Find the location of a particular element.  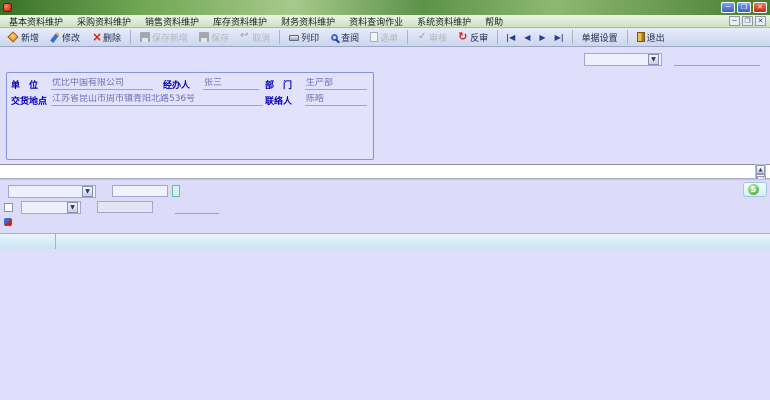

mdi-minimize-button: ─ is located at coordinates (734, 21).